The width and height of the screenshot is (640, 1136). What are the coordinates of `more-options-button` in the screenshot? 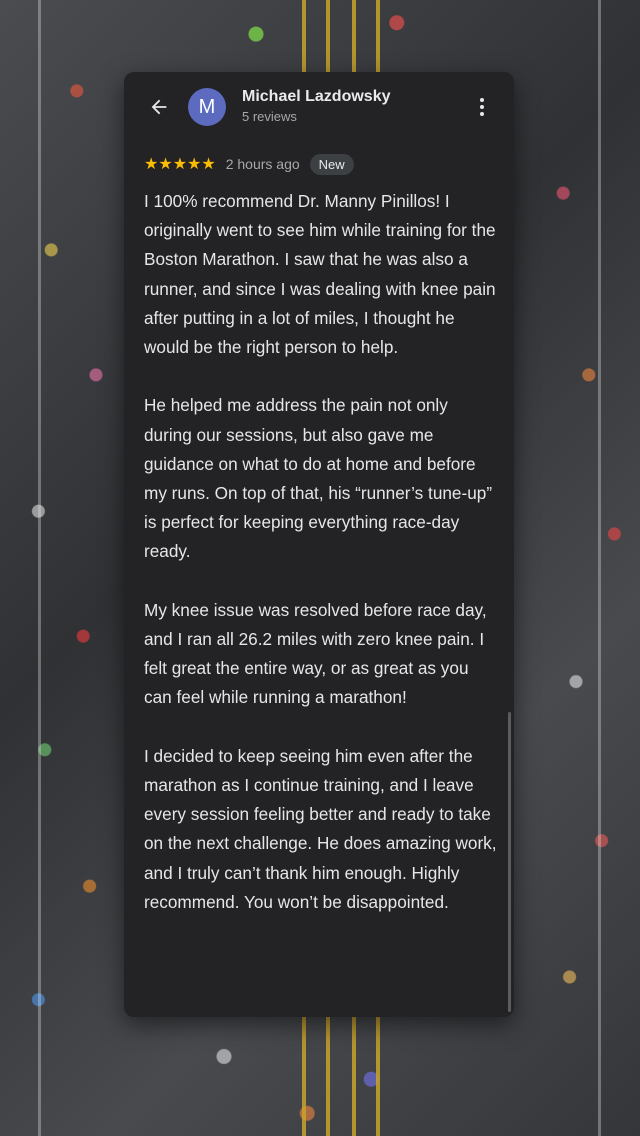 It's located at (482, 107).